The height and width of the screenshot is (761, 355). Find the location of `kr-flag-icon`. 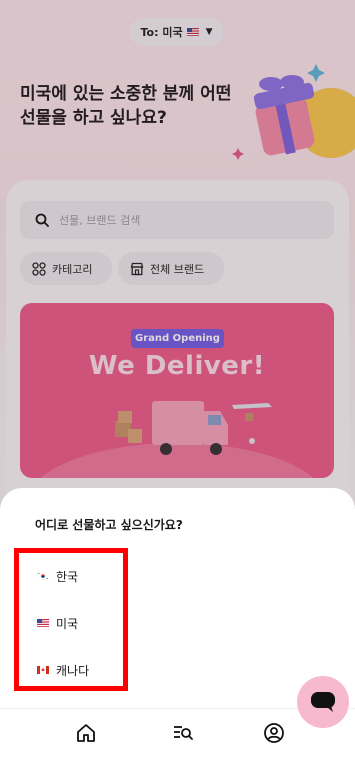

kr-flag-icon is located at coordinates (43, 576).